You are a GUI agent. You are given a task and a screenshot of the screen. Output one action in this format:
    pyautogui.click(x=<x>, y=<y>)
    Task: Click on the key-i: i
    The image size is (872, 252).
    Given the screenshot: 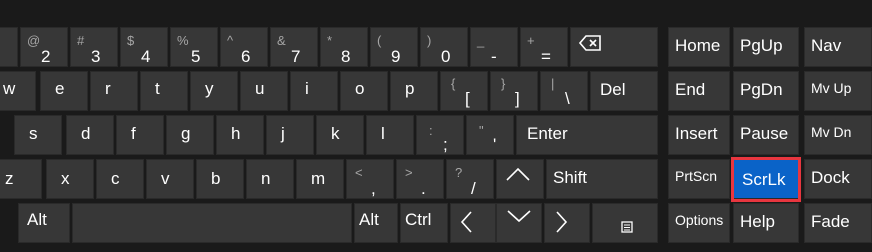 What is the action you would take?
    pyautogui.click(x=314, y=91)
    